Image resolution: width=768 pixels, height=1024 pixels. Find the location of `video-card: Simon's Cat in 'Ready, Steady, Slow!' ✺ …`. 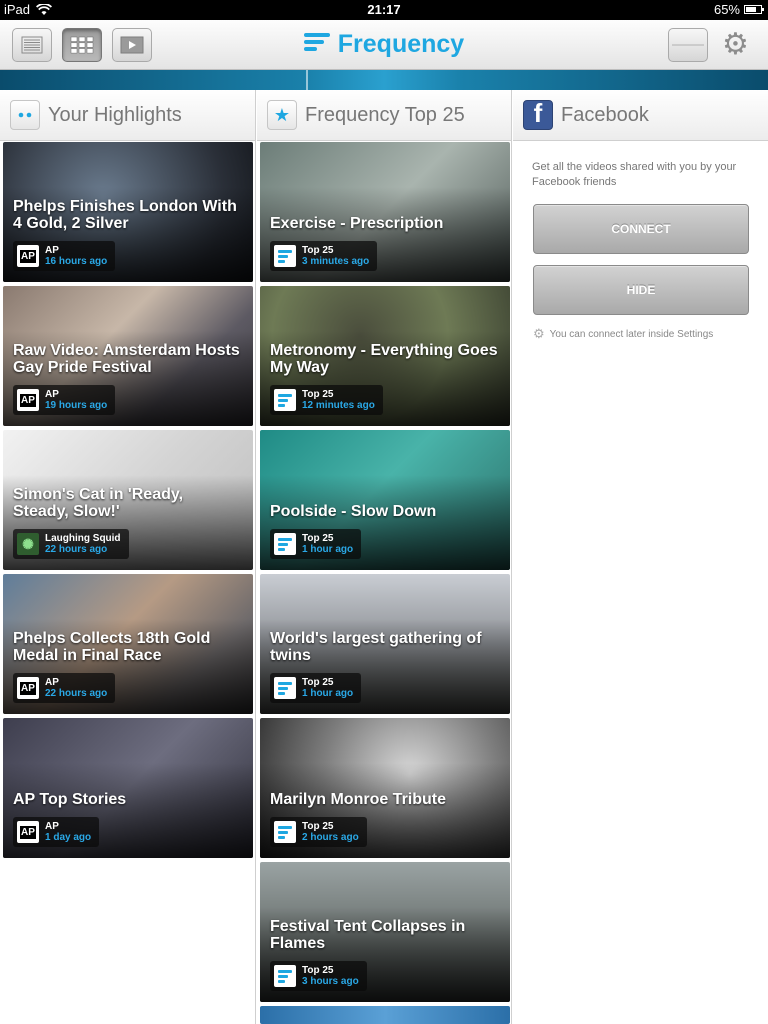

video-card: Simon's Cat in 'Ready, Steady, Slow!' ✺ … is located at coordinates (128, 500).